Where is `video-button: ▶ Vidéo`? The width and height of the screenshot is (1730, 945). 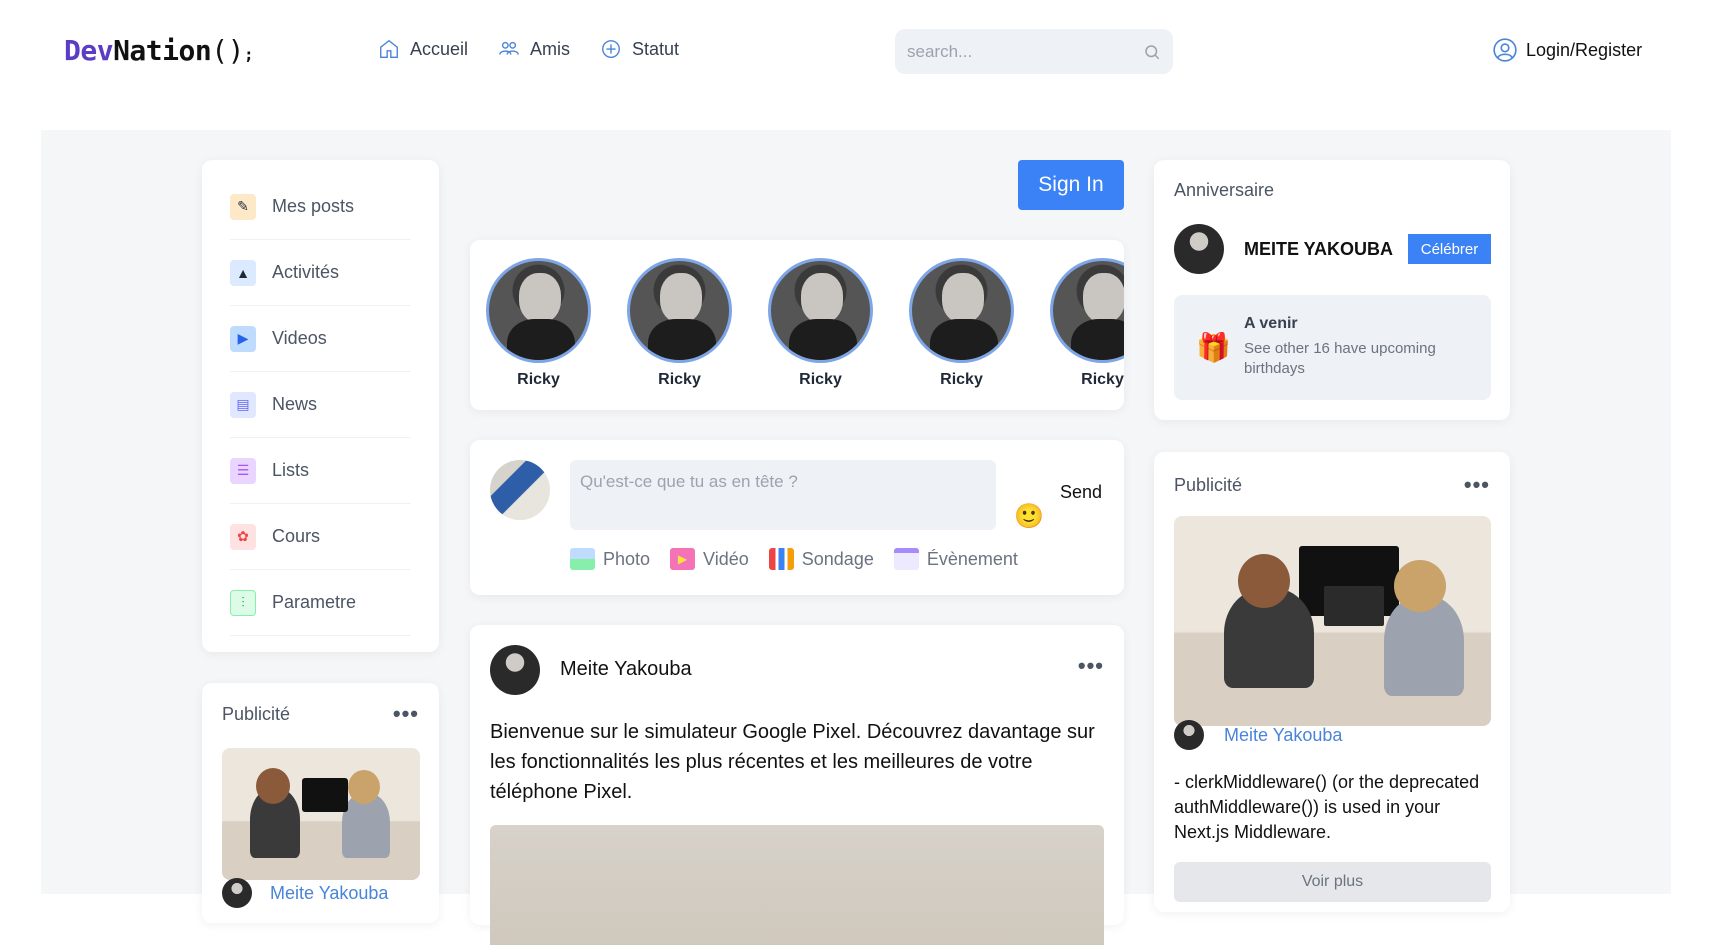 video-button: ▶ Vidéo is located at coordinates (709, 559).